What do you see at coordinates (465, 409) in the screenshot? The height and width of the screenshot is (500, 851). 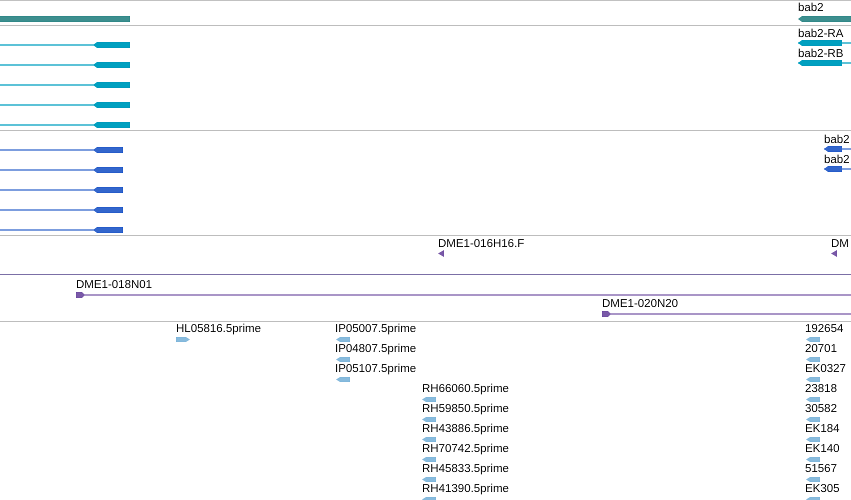 I see `feature-label: RH59850.5prime` at bounding box center [465, 409].